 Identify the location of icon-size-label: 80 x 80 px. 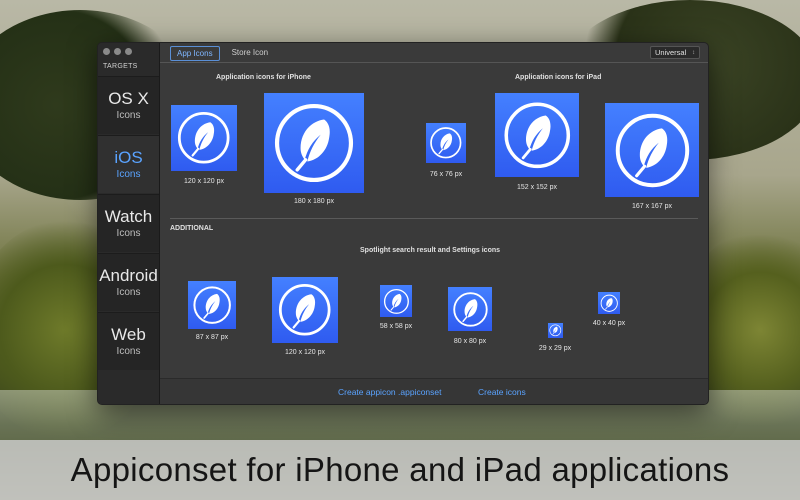
(470, 341).